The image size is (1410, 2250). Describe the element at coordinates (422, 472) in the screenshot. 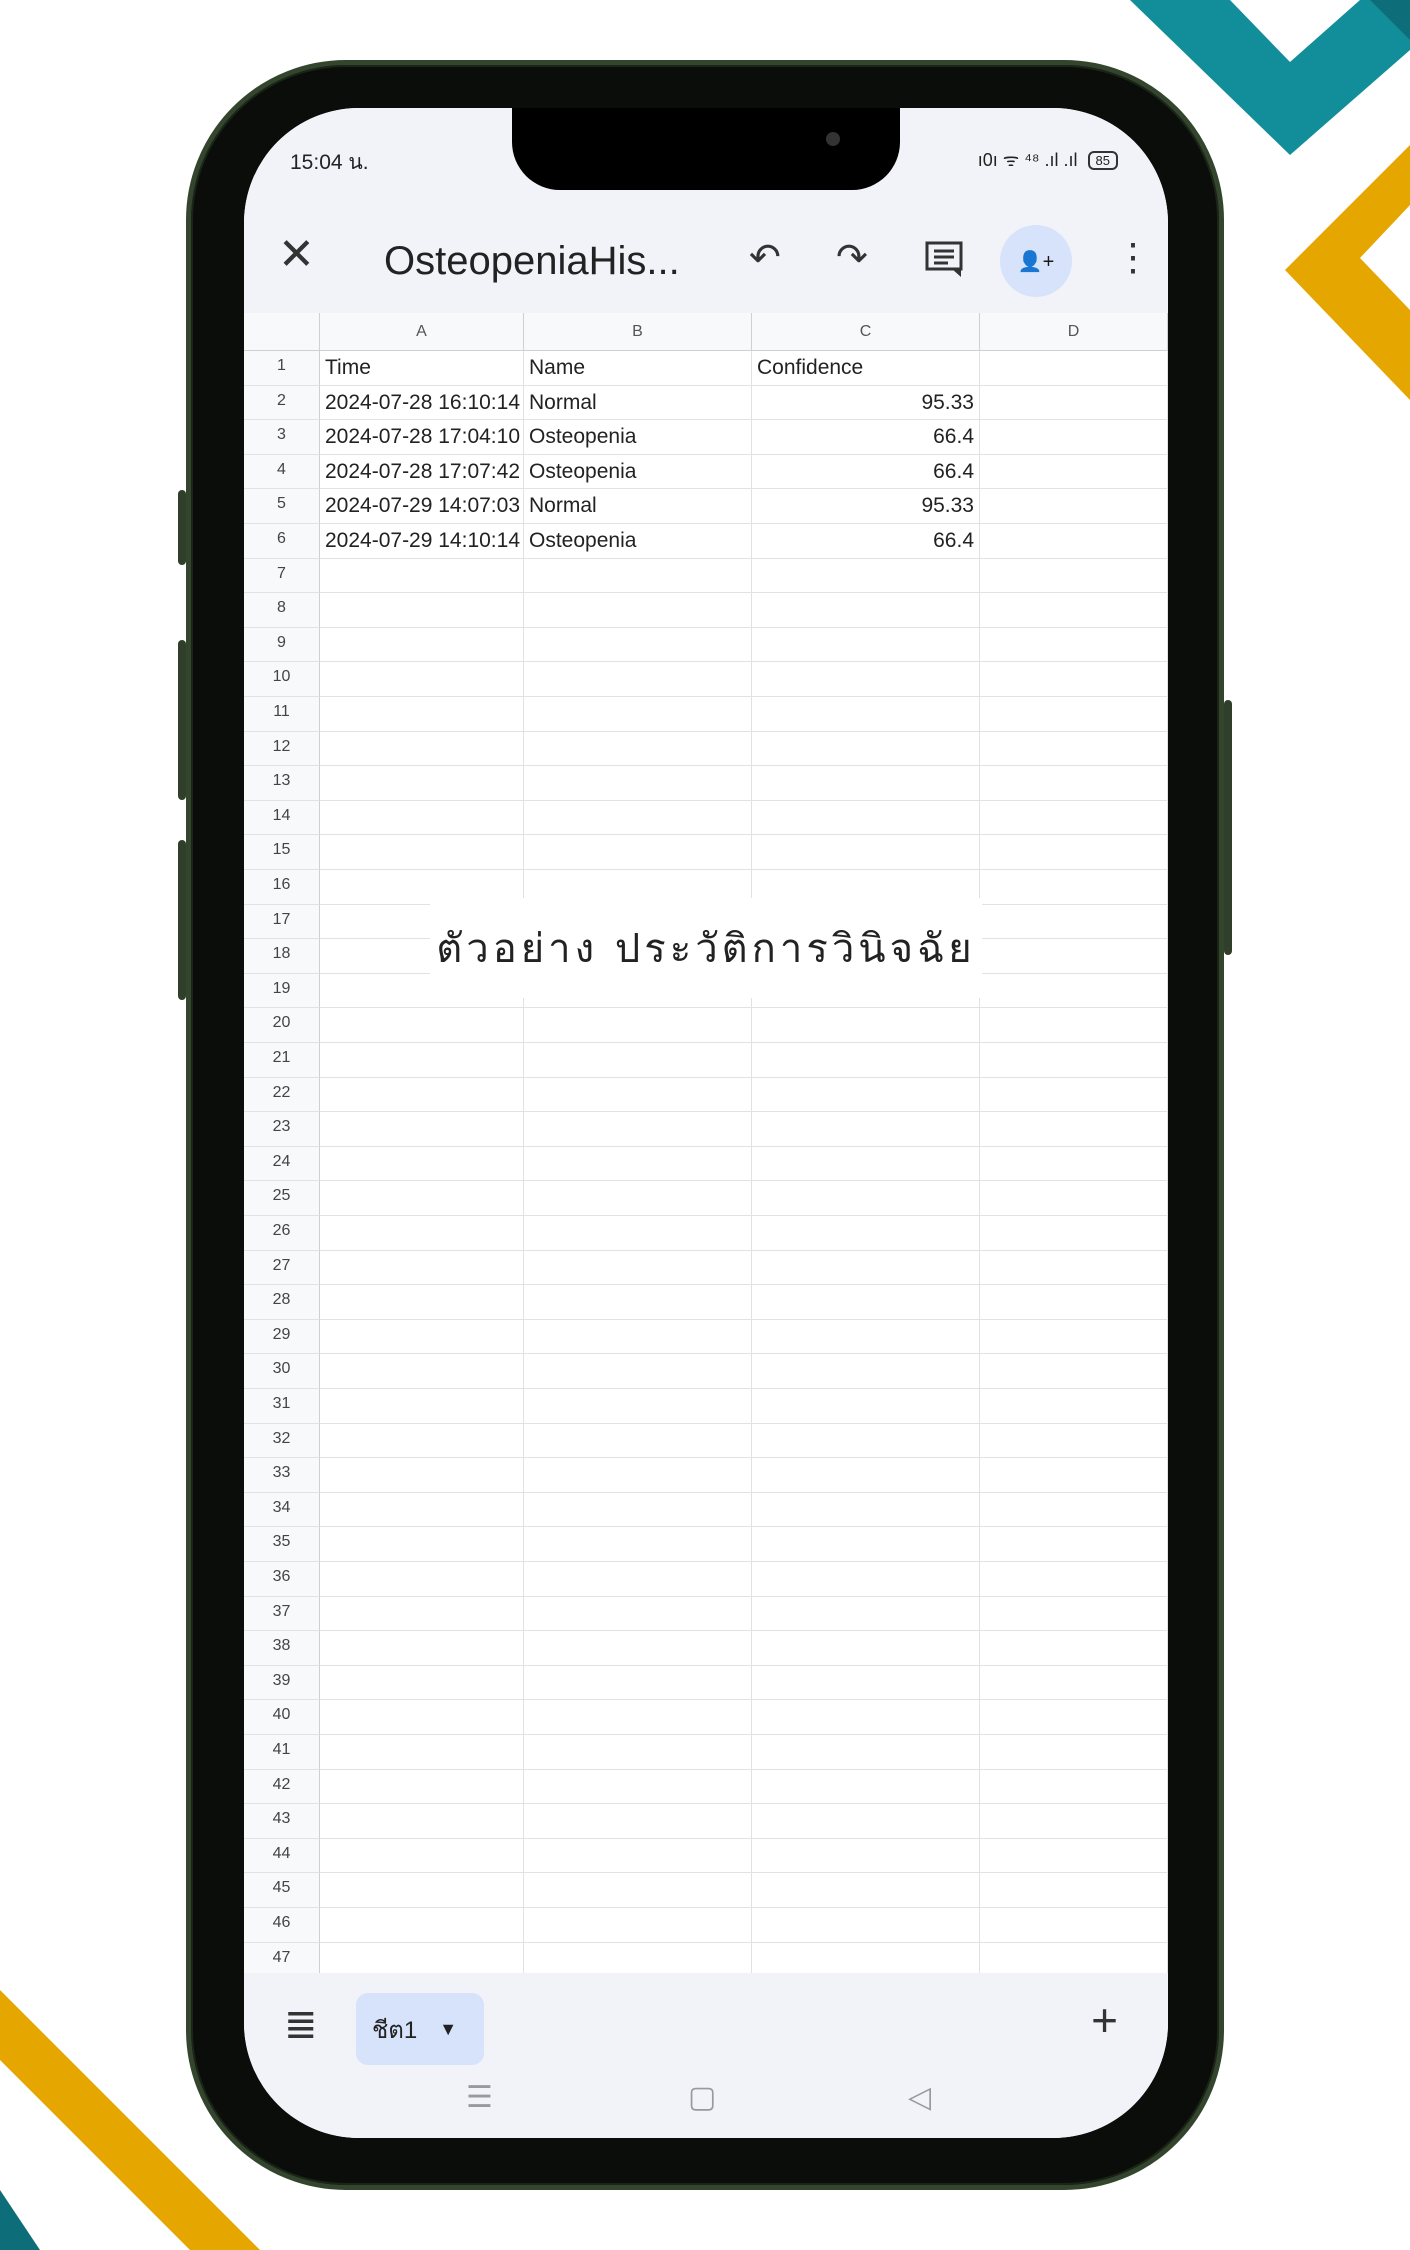

I see `cell-time: 2024-07-28 17:07:42` at that location.